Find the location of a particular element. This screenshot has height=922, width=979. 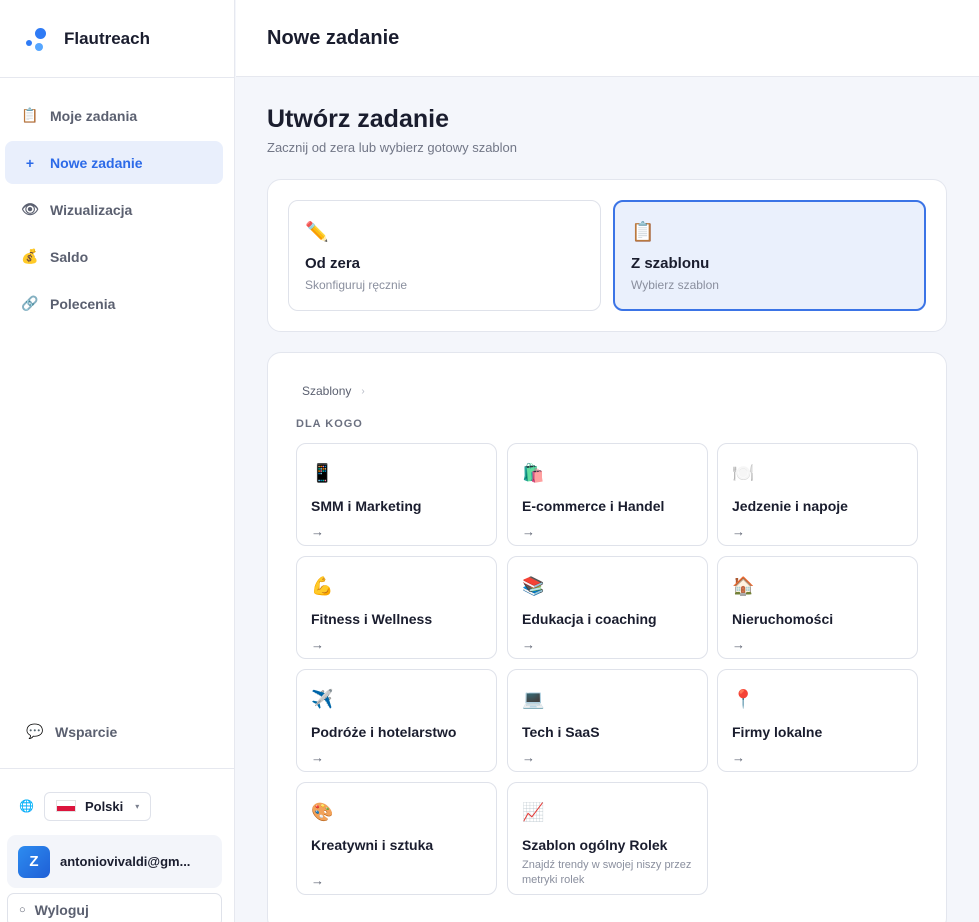

phone-icon: 📱 is located at coordinates (322, 473).